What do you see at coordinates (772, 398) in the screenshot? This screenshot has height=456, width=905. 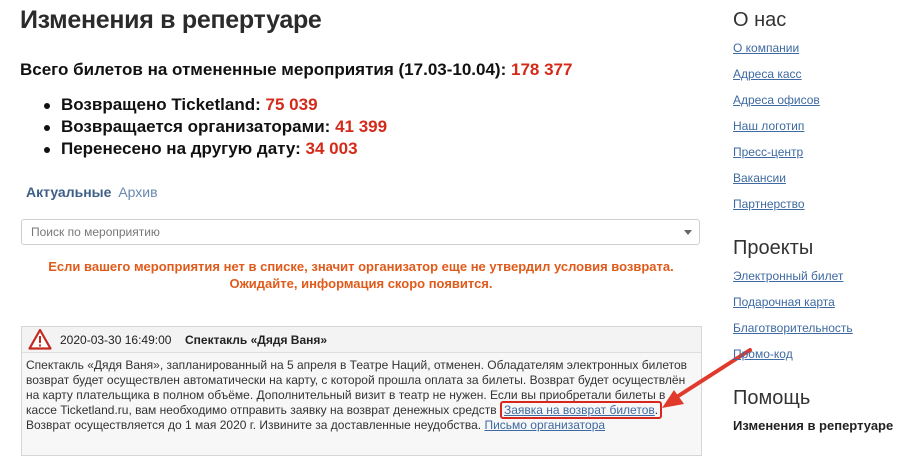 I see `sidebar-title-help: Помощь` at bounding box center [772, 398].